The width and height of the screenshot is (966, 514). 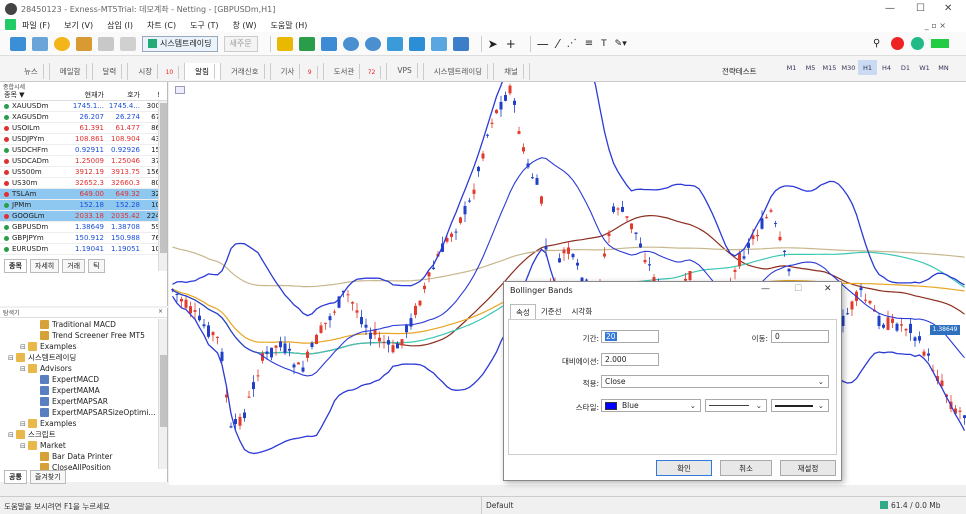 I want to click on color-select: Blue ⌄, so click(x=651, y=405).